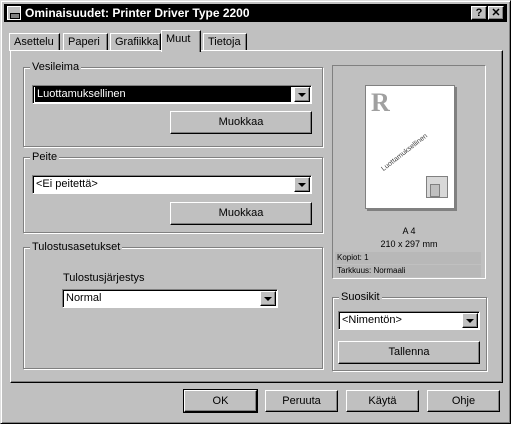  Describe the element at coordinates (85, 42) in the screenshot. I see `tab-paperi: Paperi` at that location.